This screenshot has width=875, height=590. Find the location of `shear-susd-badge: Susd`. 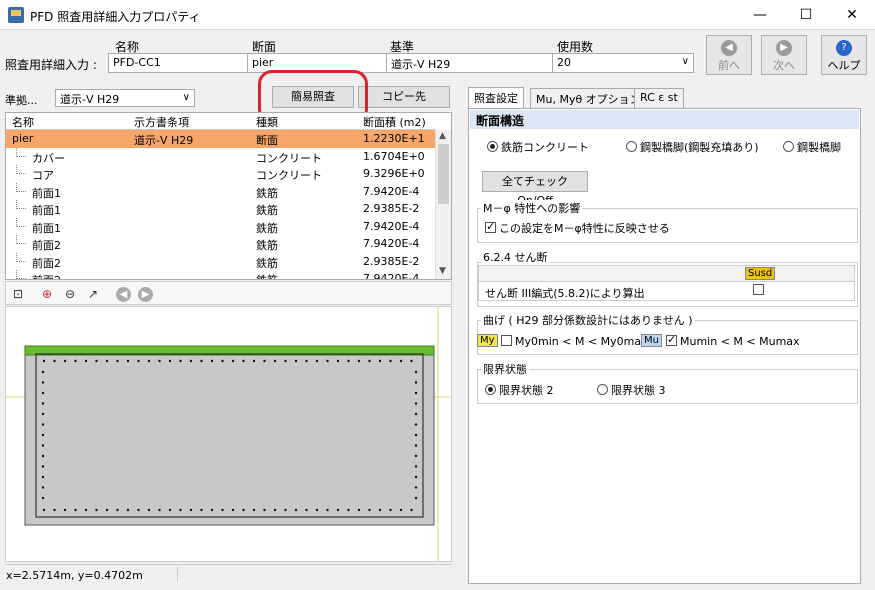

shear-susd-badge: Susd is located at coordinates (760, 273).